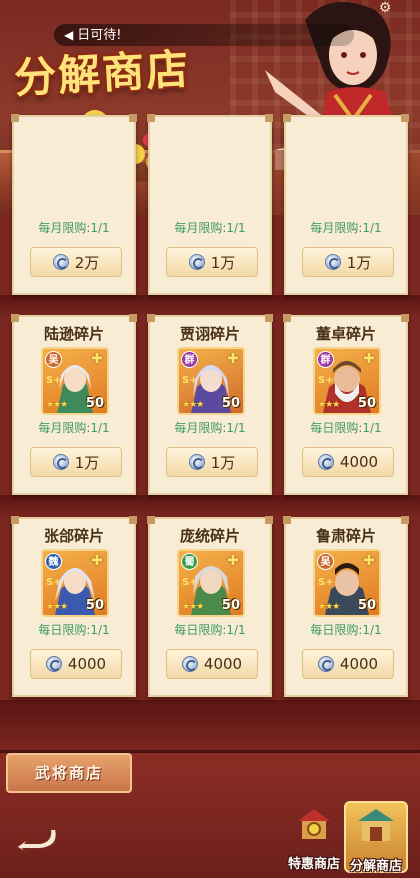  Describe the element at coordinates (345, 334) in the screenshot. I see `item-name: 董卓碎片` at that location.